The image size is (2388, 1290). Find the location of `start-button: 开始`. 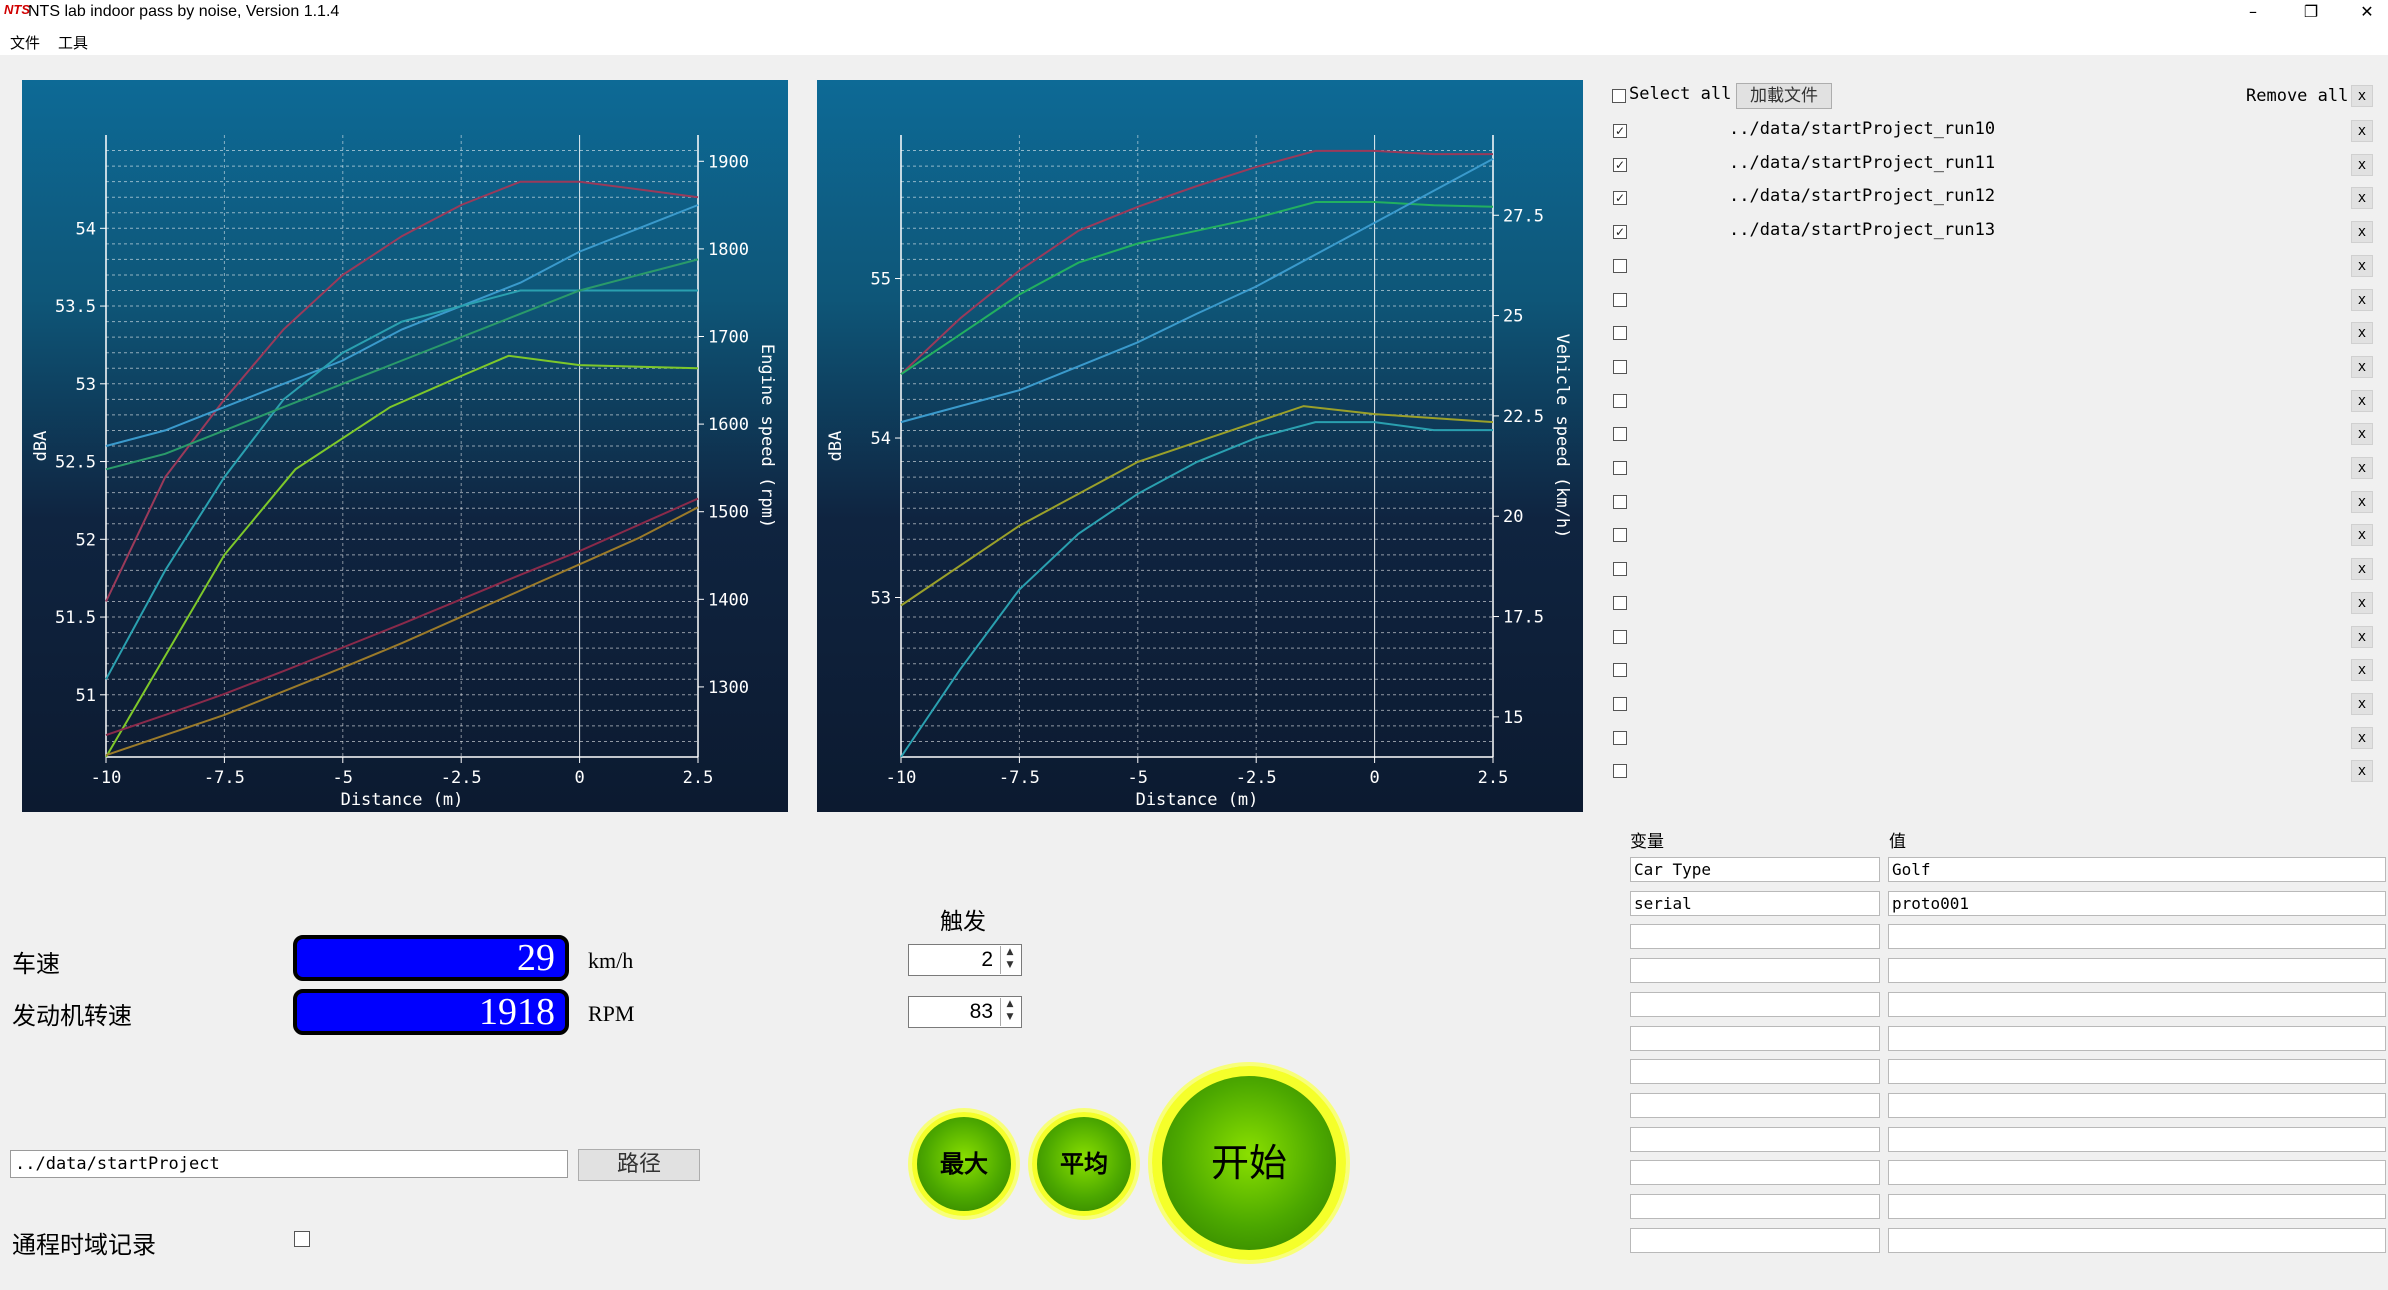

start-button: 开始 is located at coordinates (1249, 1163).